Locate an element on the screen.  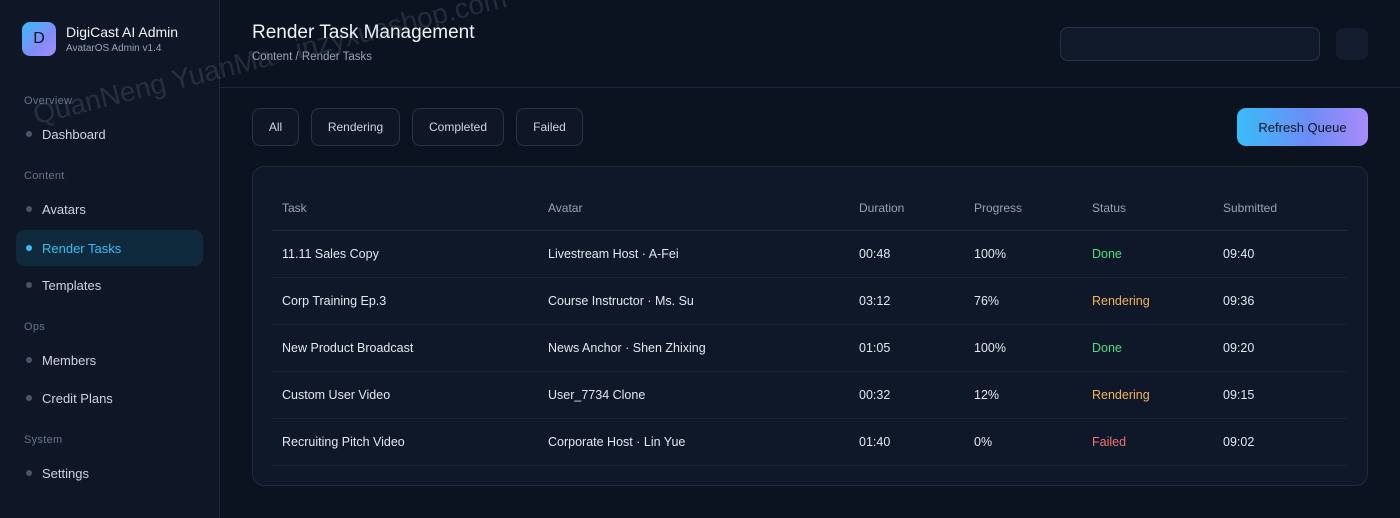
column-header-submitted: Submitted is located at coordinates (1280, 209).